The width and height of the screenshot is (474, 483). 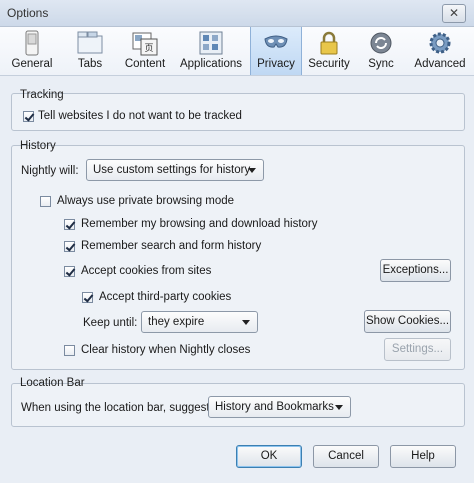 I want to click on title-bar: Options ✕, so click(x=237, y=13).